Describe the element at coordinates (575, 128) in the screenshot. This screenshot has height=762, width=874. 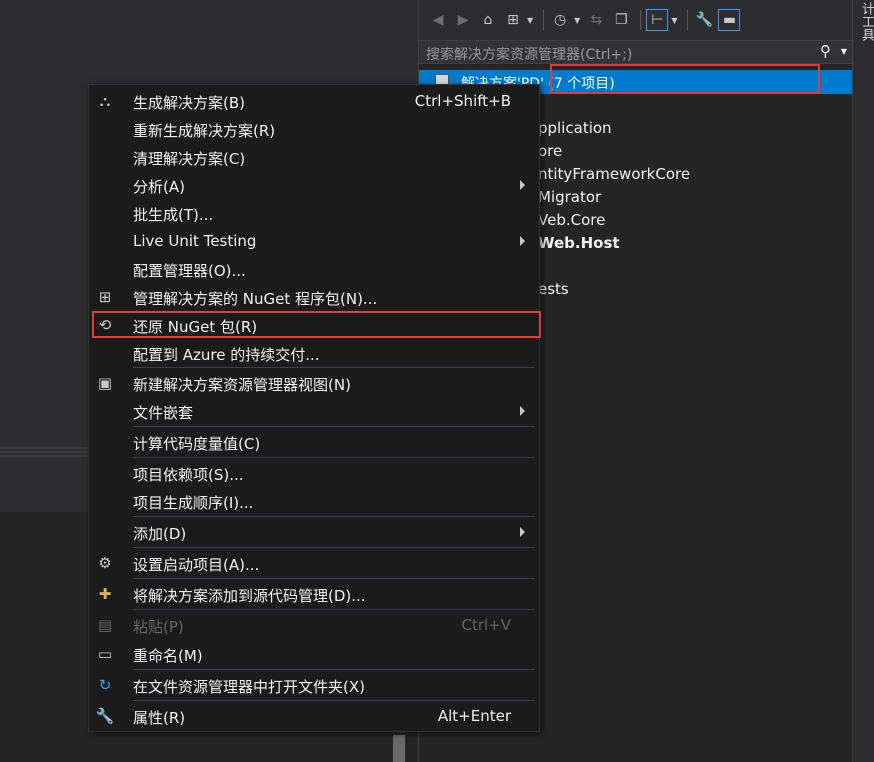
I see `tree-item-application: pplication` at that location.